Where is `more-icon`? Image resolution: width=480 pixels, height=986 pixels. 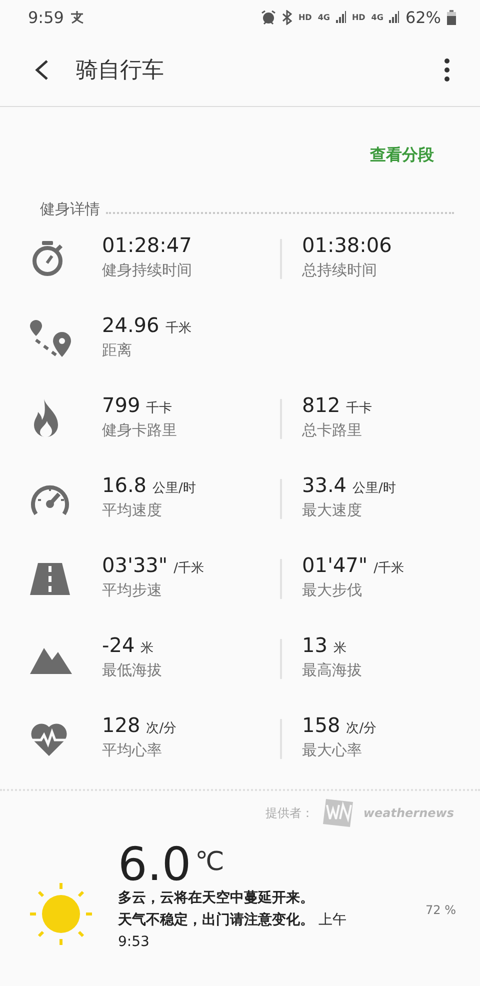
more-icon is located at coordinates (447, 70).